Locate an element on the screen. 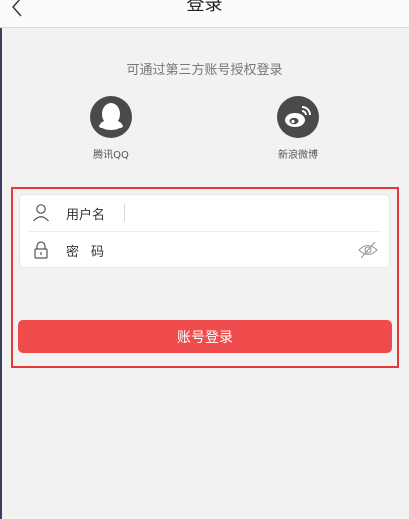 The width and height of the screenshot is (409, 519). qq-icon-circle is located at coordinates (111, 117).